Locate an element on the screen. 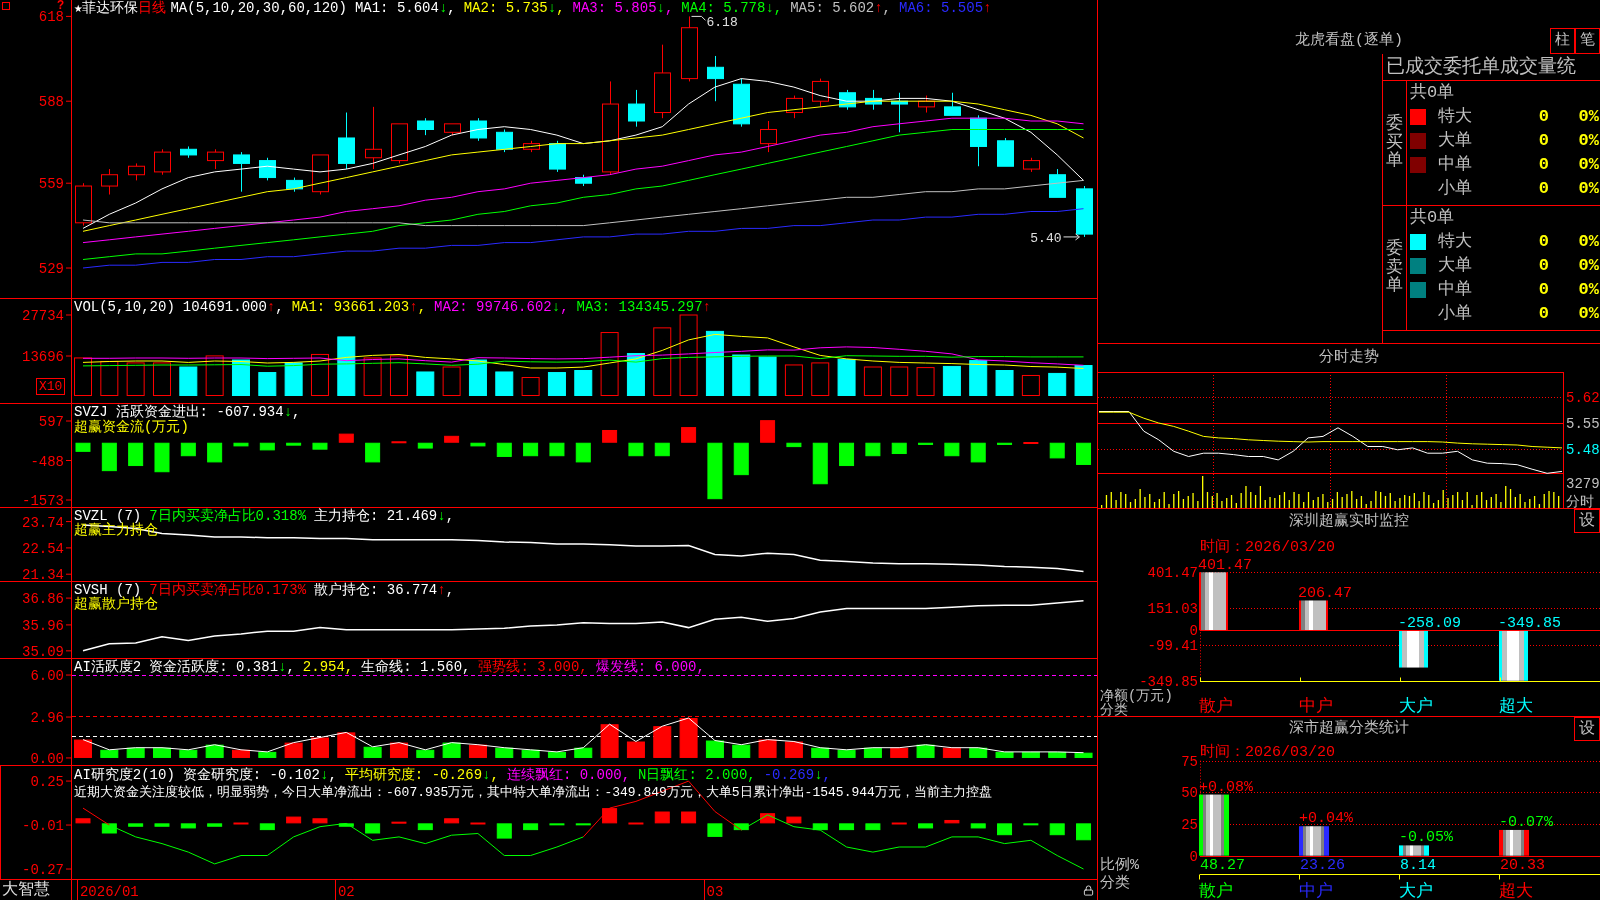  category-label: 超大 is located at coordinates (1516, 706).